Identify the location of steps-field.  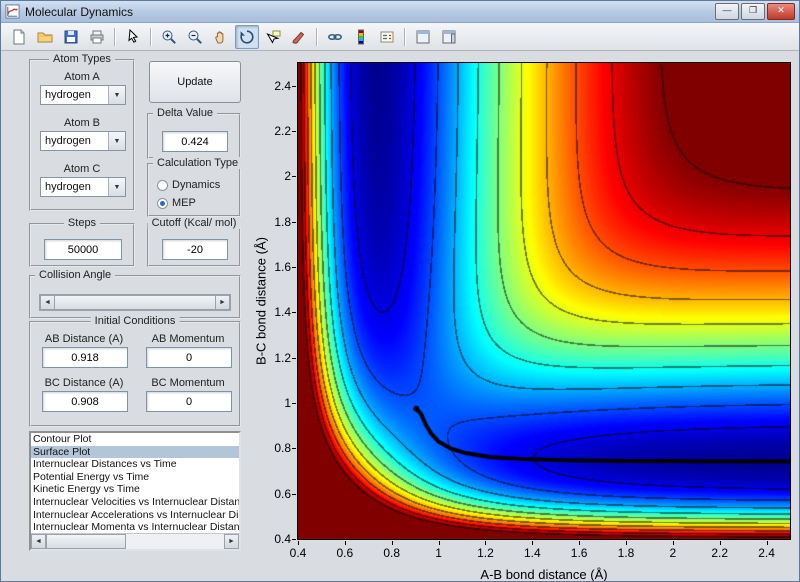
(83, 249).